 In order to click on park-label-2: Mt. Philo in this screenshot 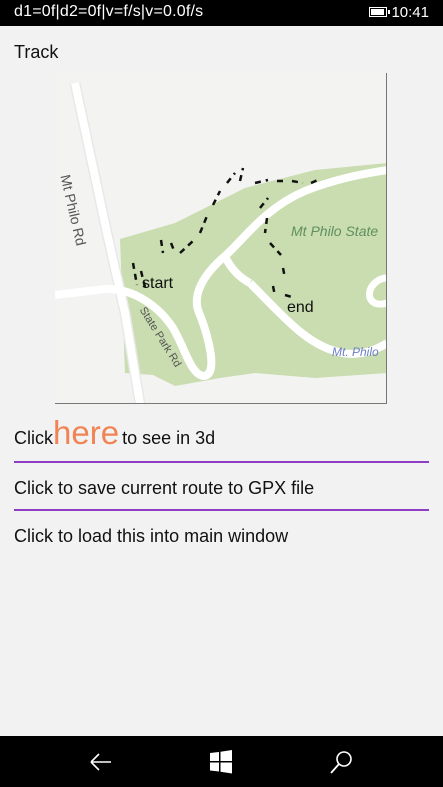, I will do `click(355, 352)`.